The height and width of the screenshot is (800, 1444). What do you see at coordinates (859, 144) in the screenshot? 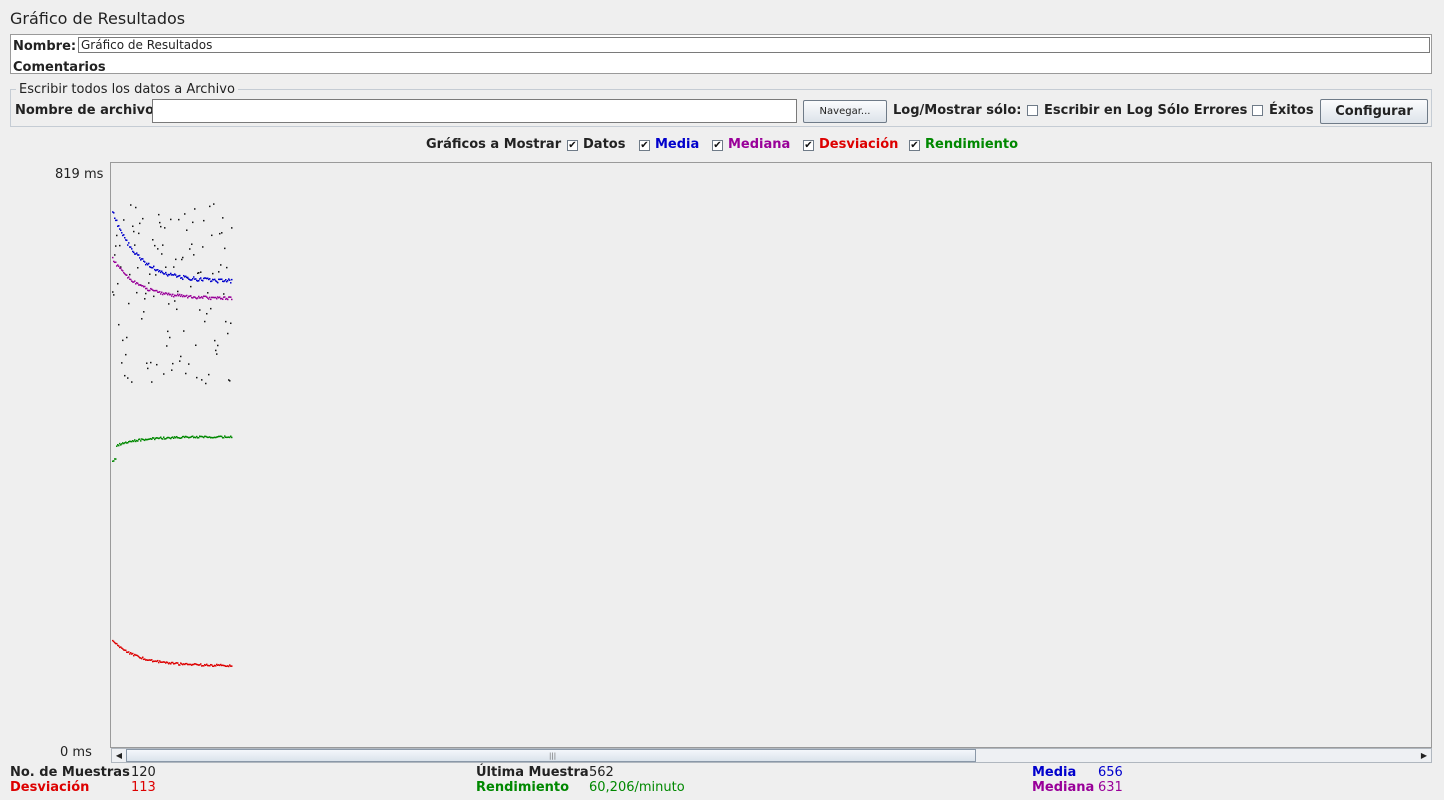
I see `toggle-desviacion-label: Desviación` at bounding box center [859, 144].